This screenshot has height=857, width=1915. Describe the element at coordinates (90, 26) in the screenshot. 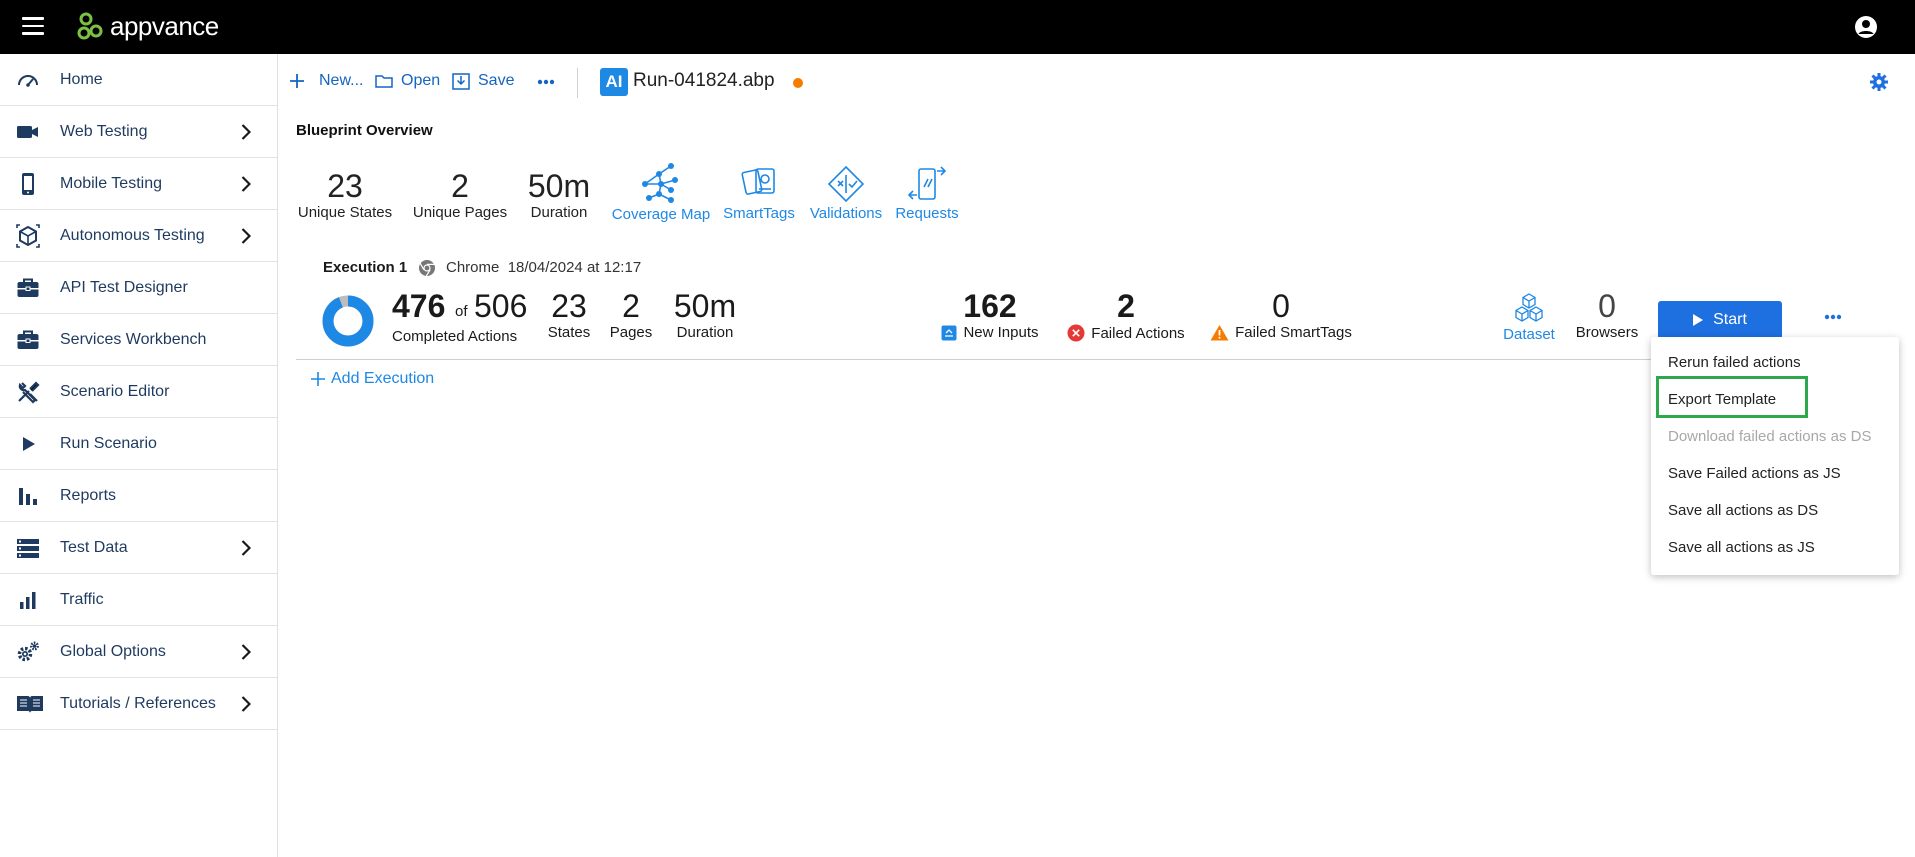

I see `appvance-logo-icon` at that location.